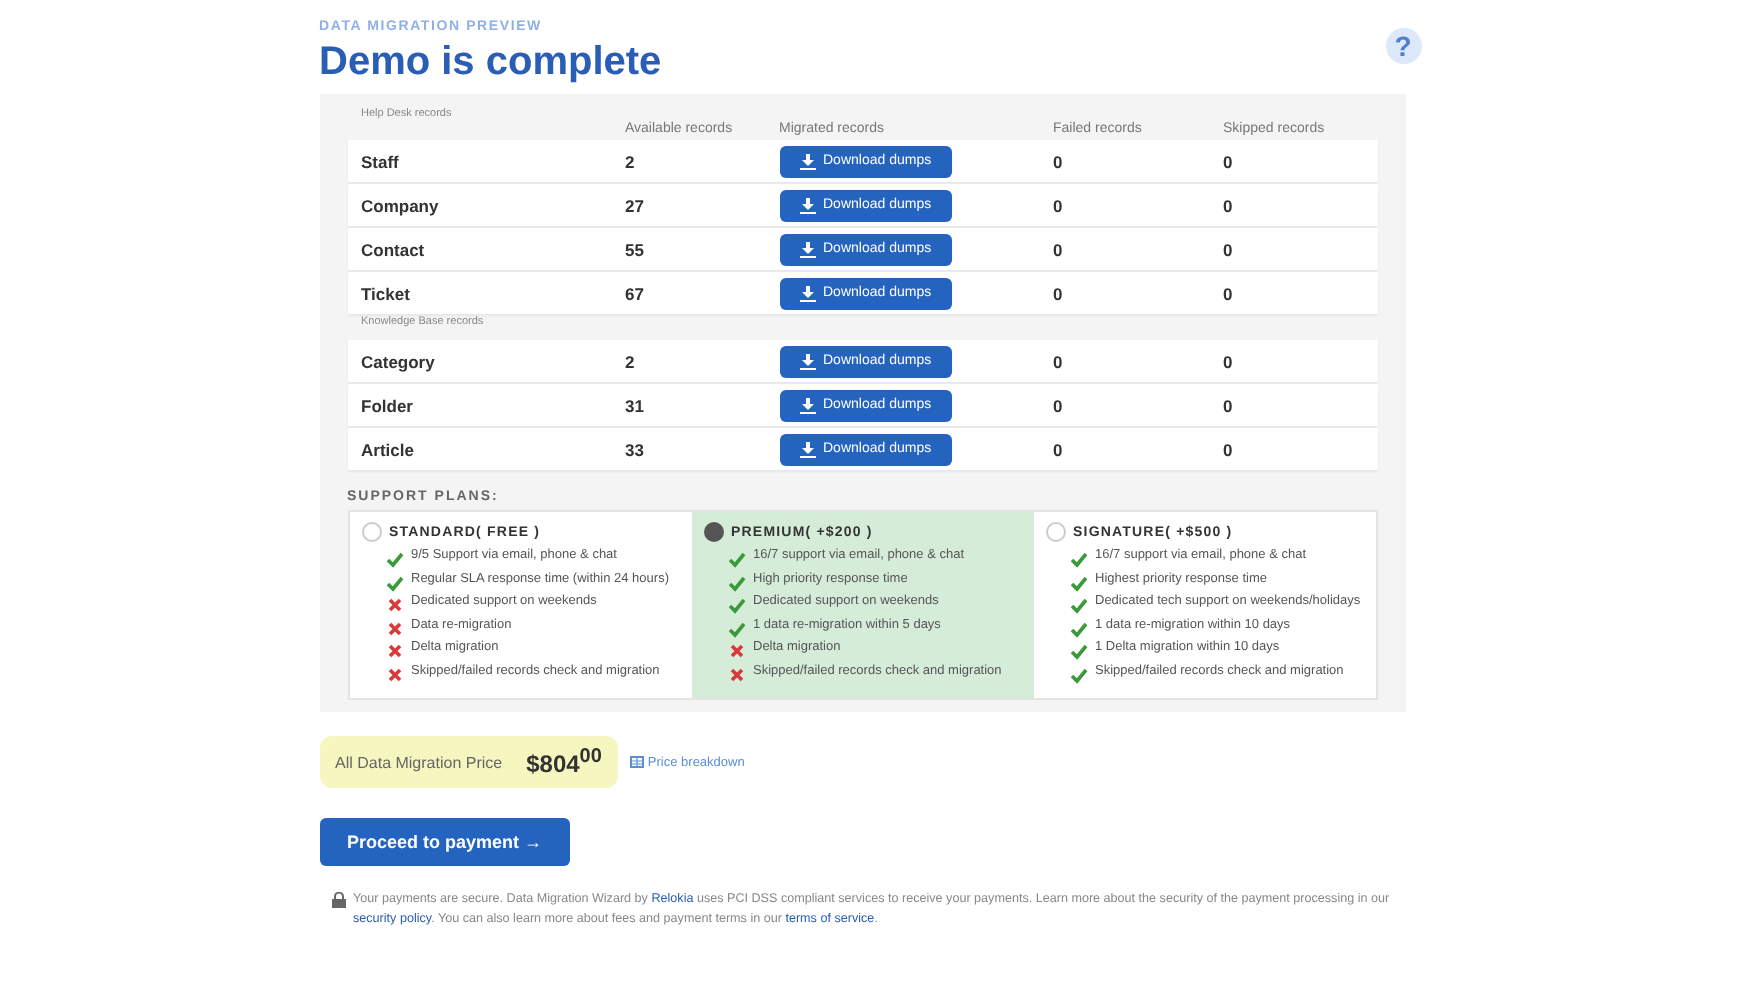  Describe the element at coordinates (636, 762) in the screenshot. I see `table-icon` at that location.